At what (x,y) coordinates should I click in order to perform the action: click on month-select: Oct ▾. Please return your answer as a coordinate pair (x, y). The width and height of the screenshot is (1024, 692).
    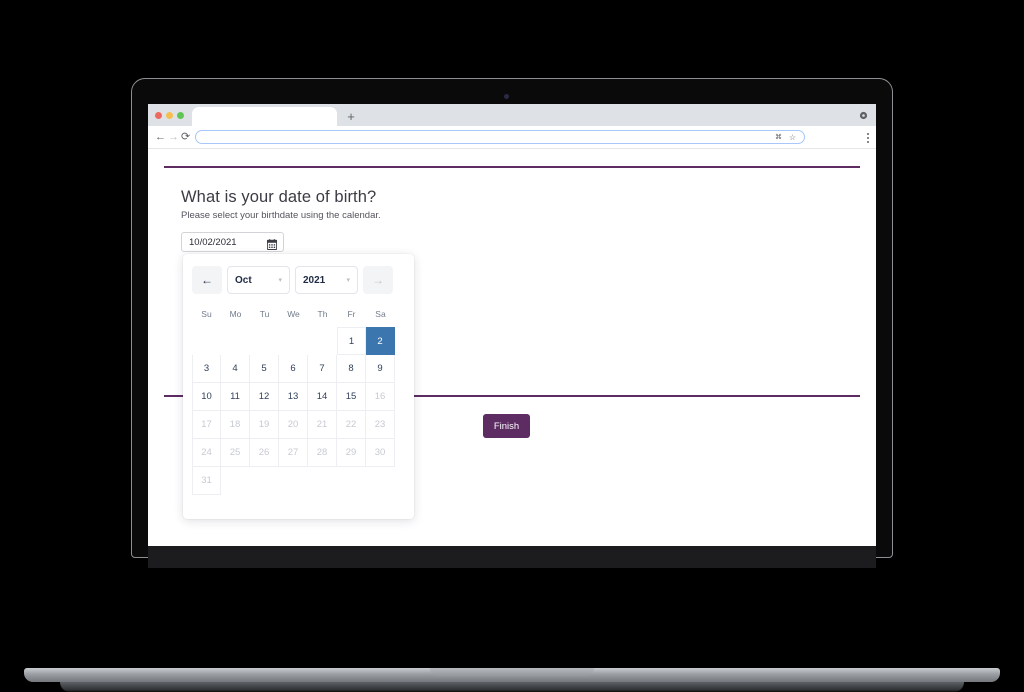
    Looking at the image, I should click on (258, 280).